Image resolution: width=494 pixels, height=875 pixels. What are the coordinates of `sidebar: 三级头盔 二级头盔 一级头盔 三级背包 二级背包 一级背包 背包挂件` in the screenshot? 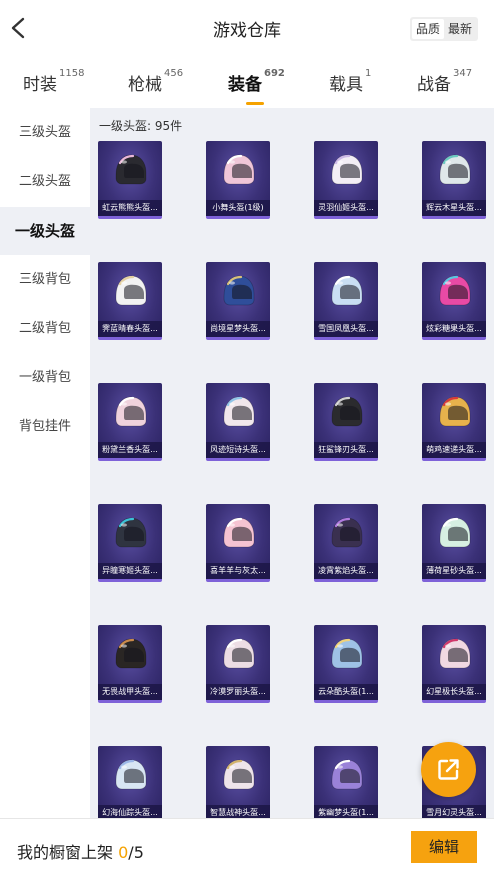 It's located at (45, 463).